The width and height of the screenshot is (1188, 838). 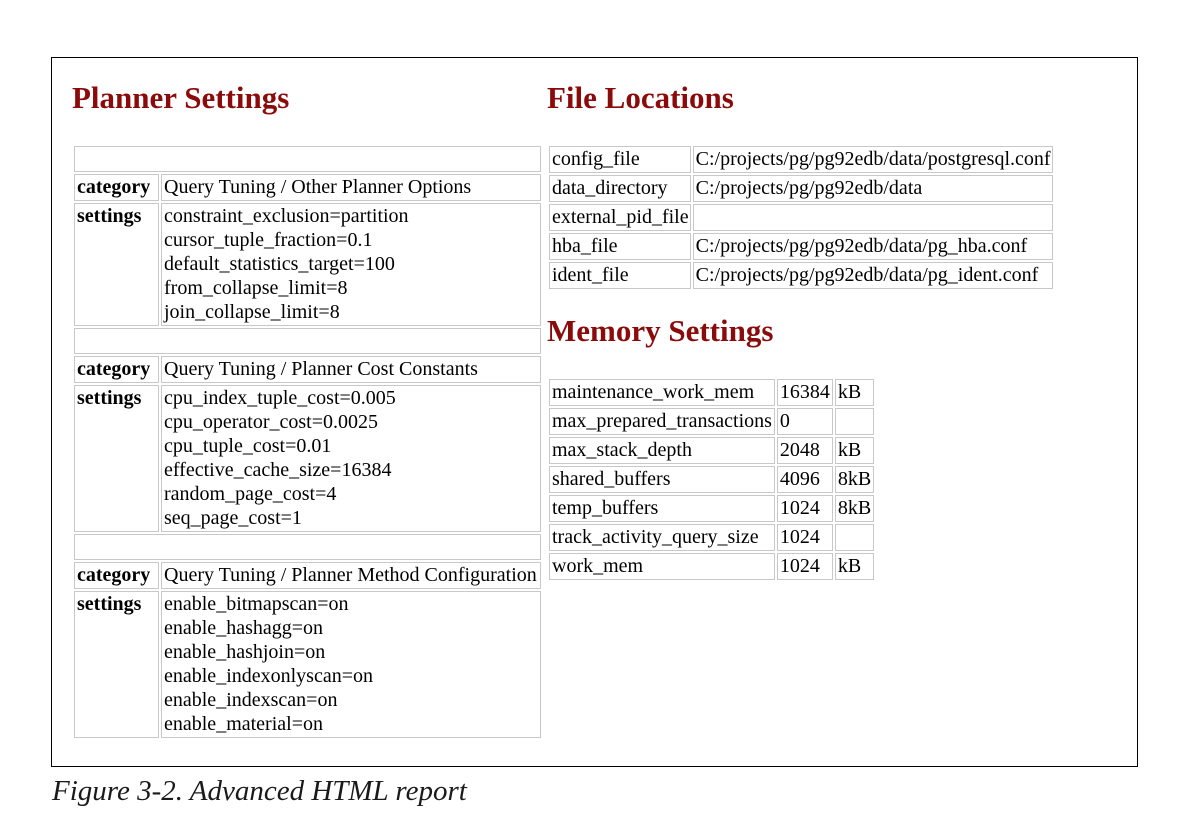 What do you see at coordinates (233, 518) in the screenshot?
I see `setting-line: seq_page_cost=1` at bounding box center [233, 518].